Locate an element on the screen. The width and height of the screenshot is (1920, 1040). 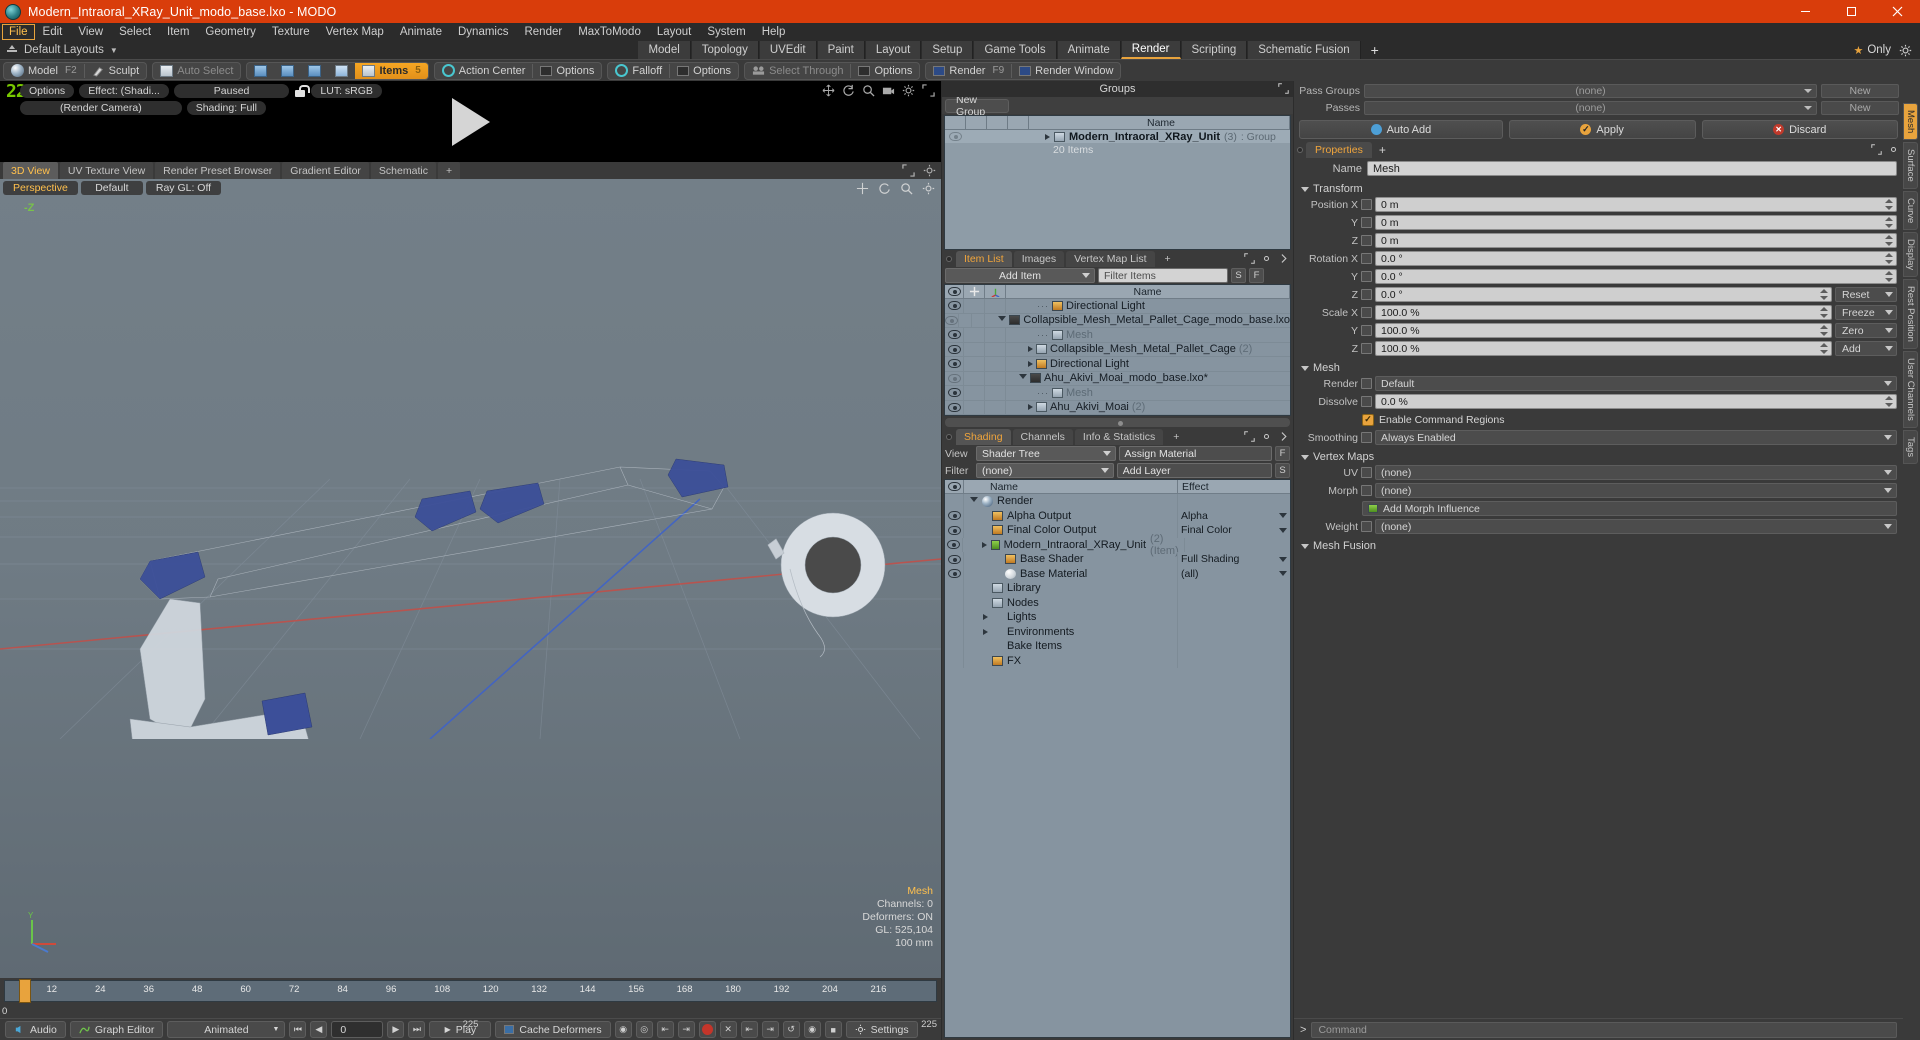
settings-button: Settings is located at coordinates (881, 1029).